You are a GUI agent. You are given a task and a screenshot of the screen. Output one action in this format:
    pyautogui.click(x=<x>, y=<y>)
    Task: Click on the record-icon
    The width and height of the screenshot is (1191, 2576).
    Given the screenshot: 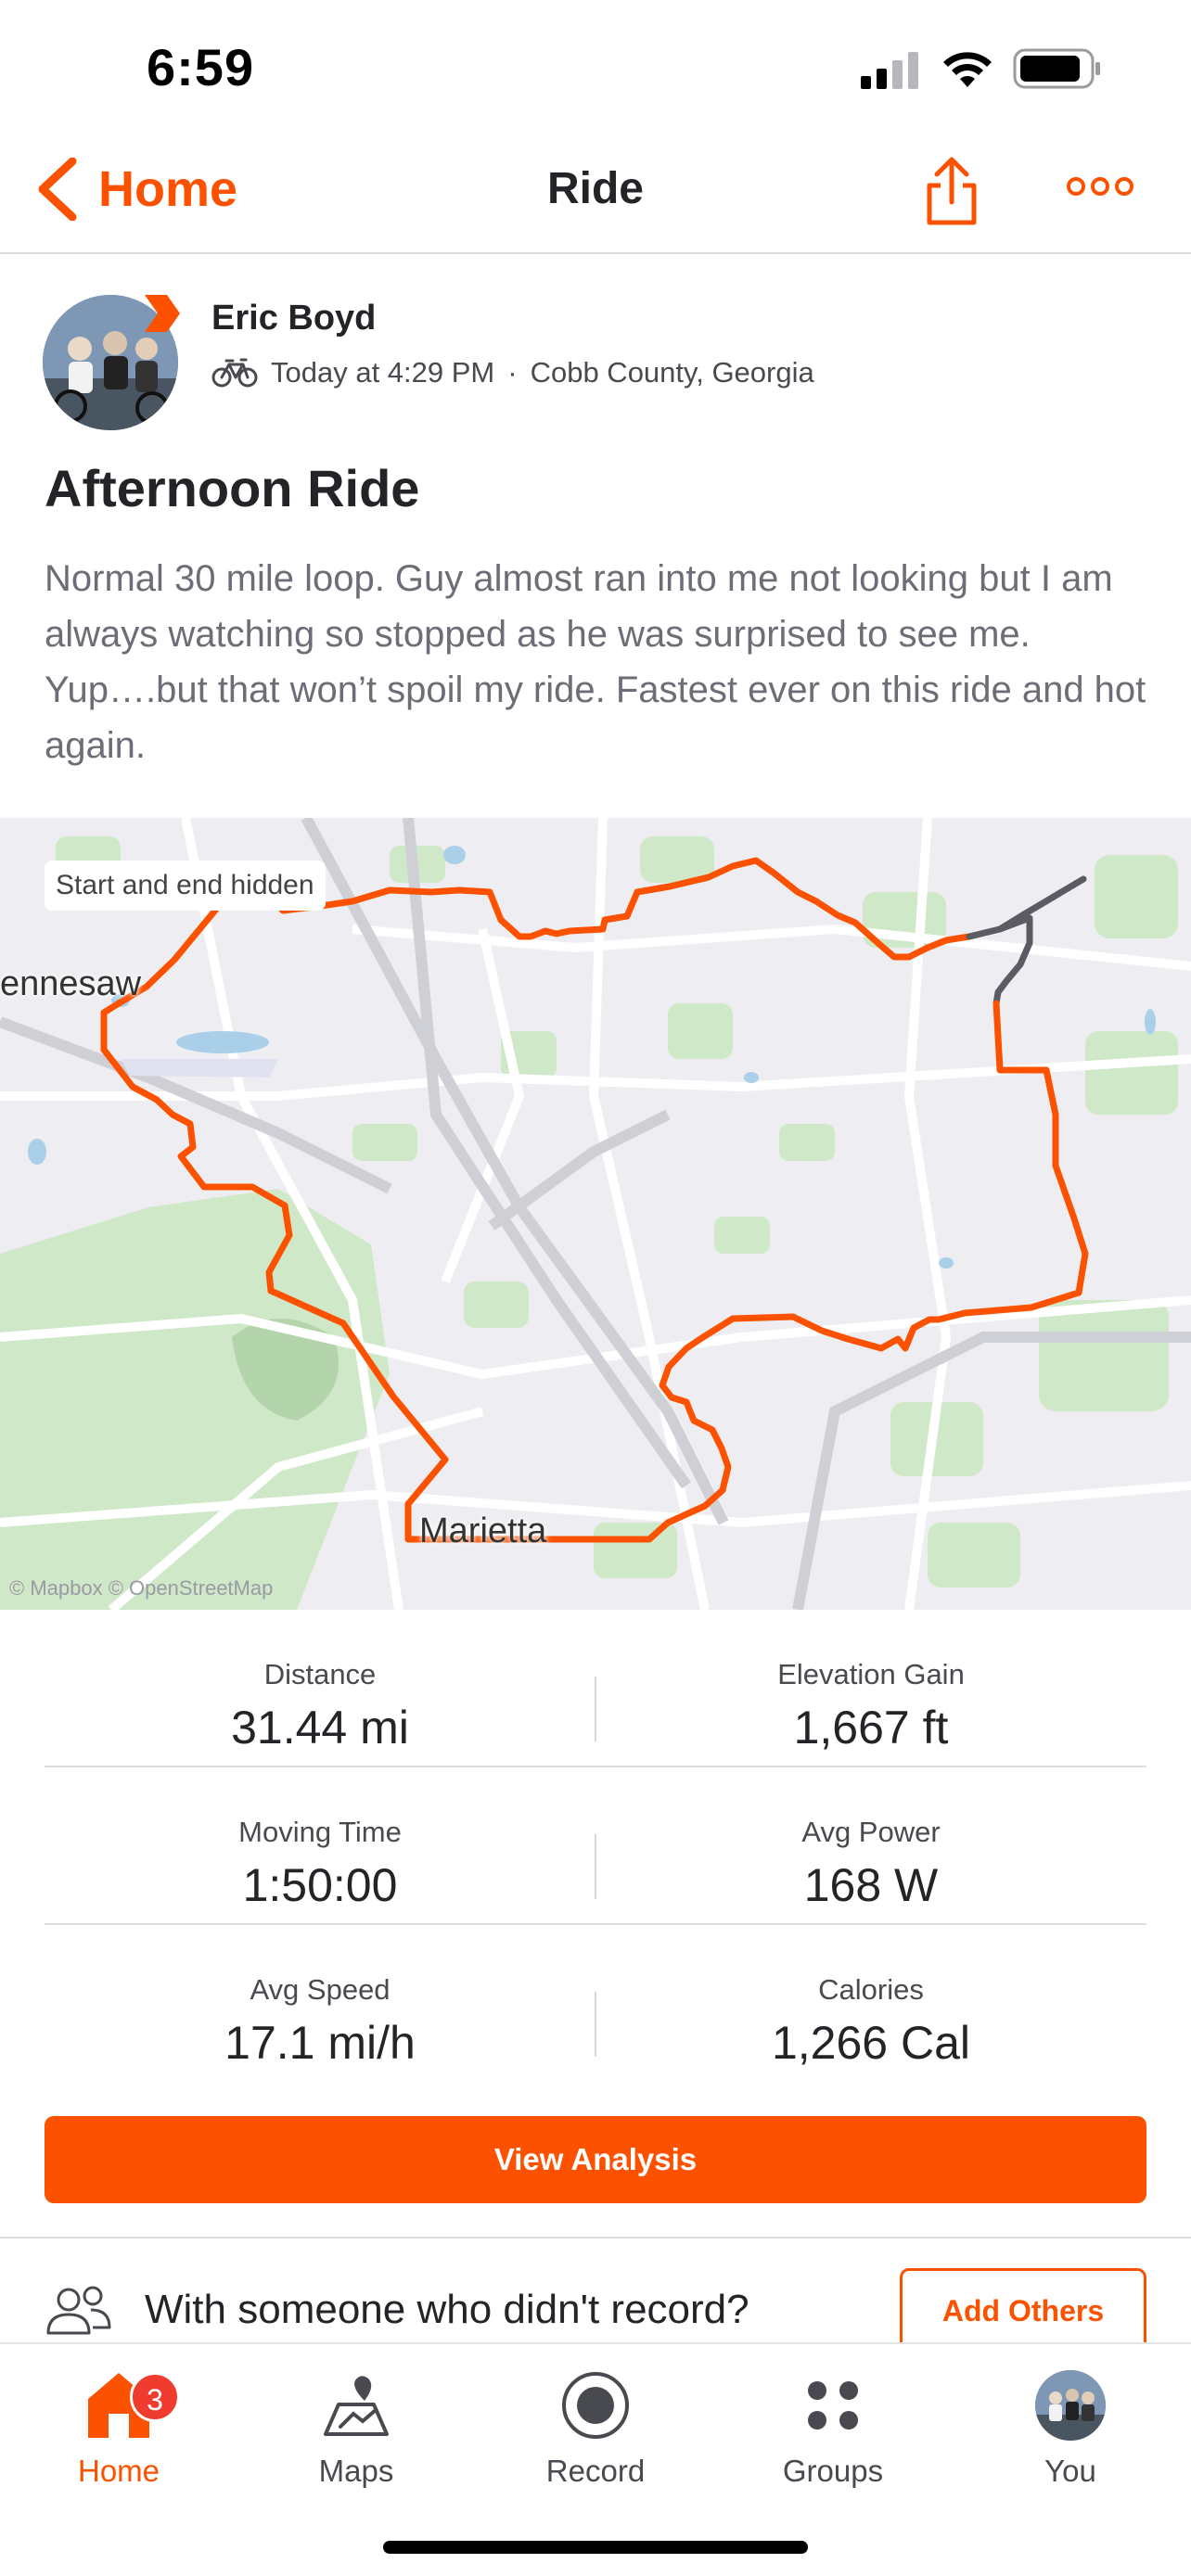 What is the action you would take?
    pyautogui.click(x=595, y=2406)
    